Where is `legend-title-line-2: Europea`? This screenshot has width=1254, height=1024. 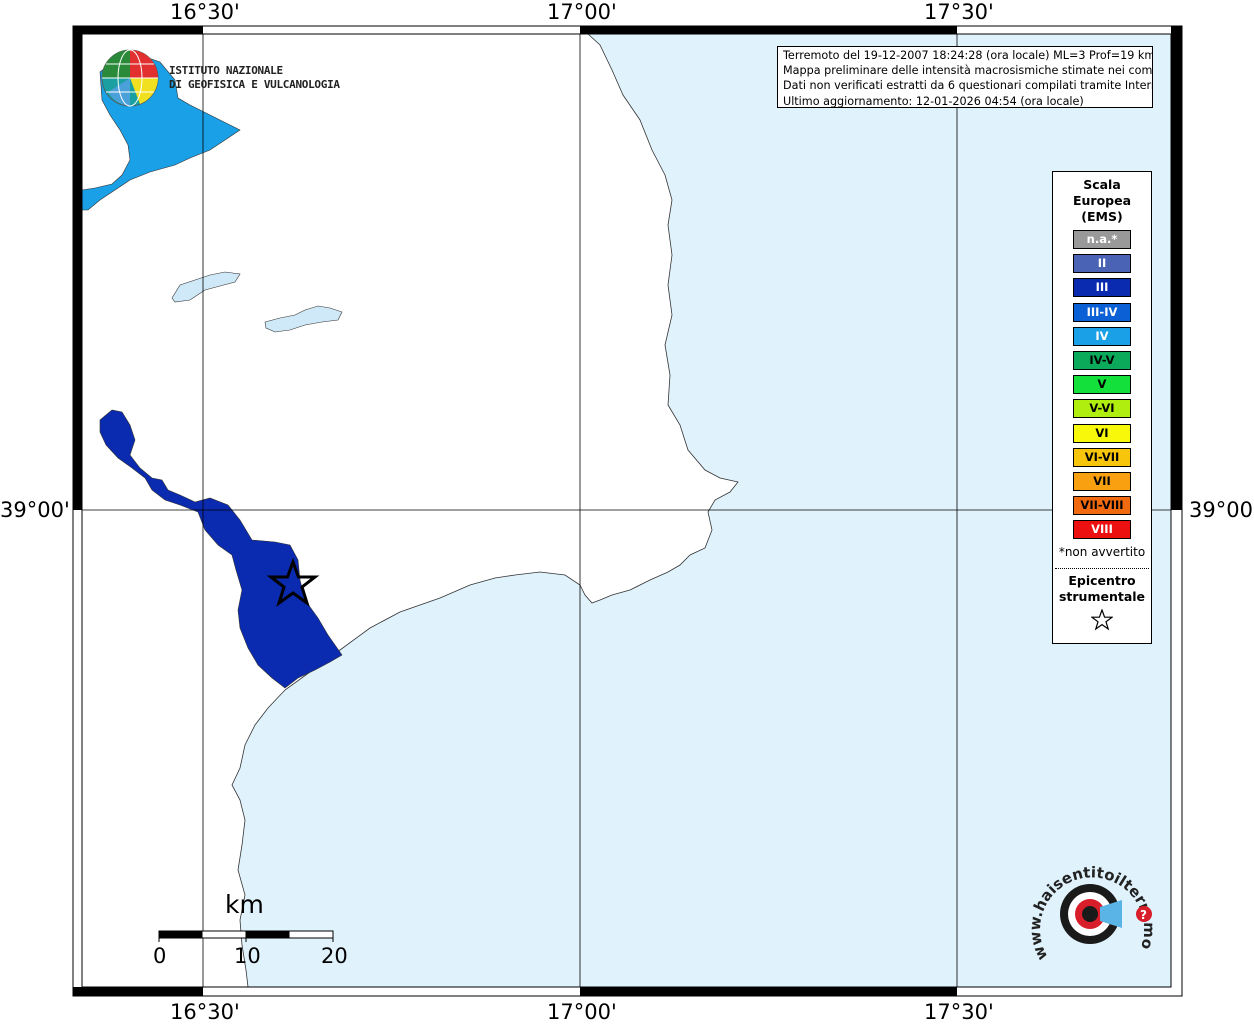 legend-title-line-2: Europea is located at coordinates (1102, 200).